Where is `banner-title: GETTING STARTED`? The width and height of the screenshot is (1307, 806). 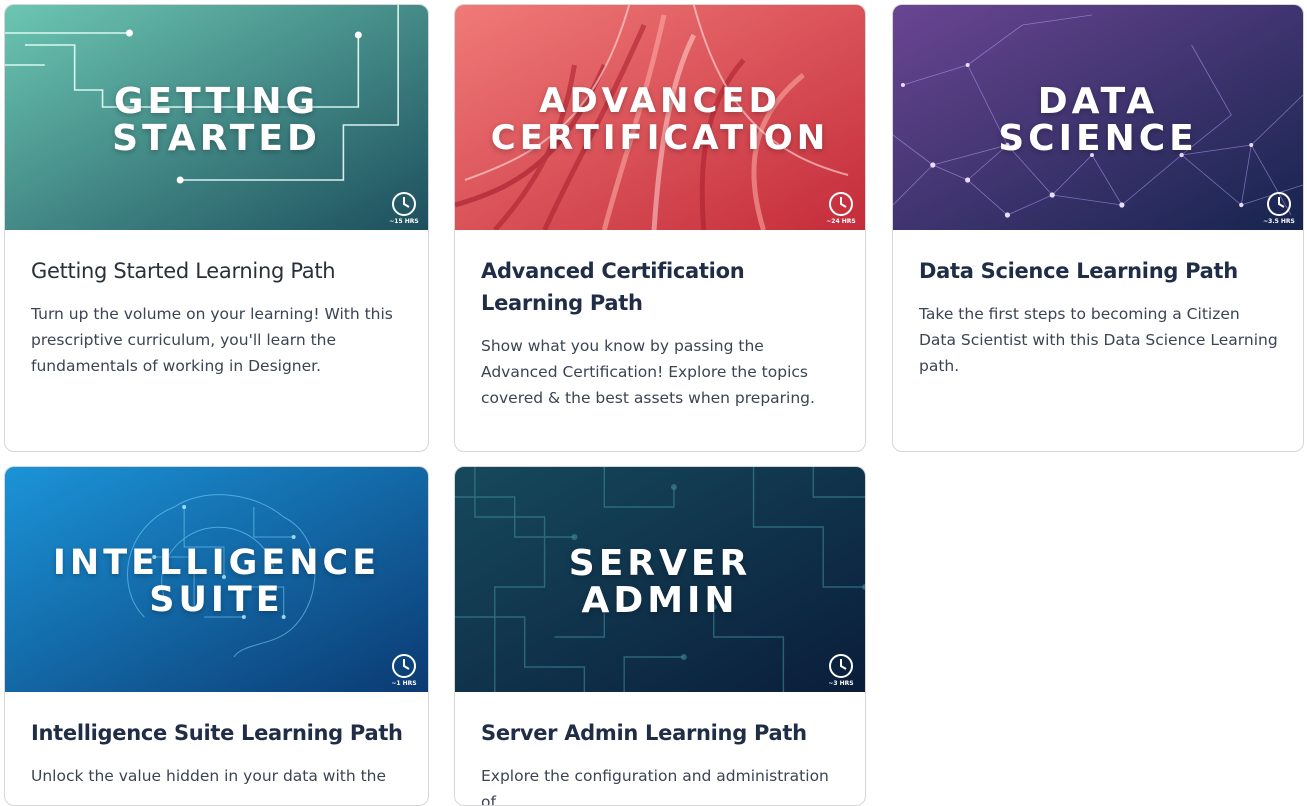
banner-title: GETTING STARTED is located at coordinates (216, 120).